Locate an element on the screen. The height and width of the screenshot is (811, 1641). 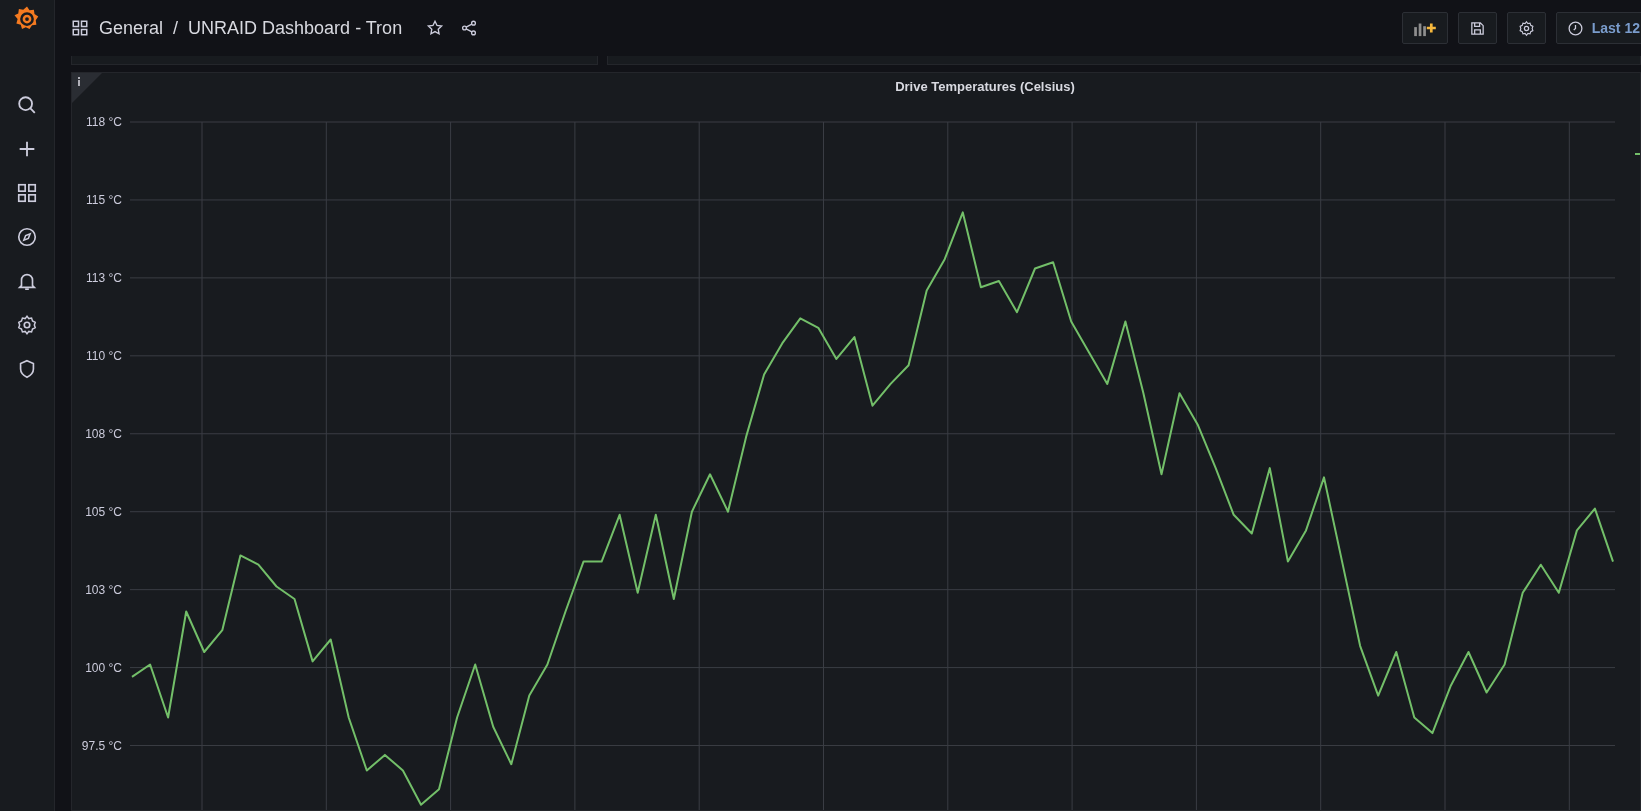
y-axis-label: 100 °C is located at coordinates (103, 667).